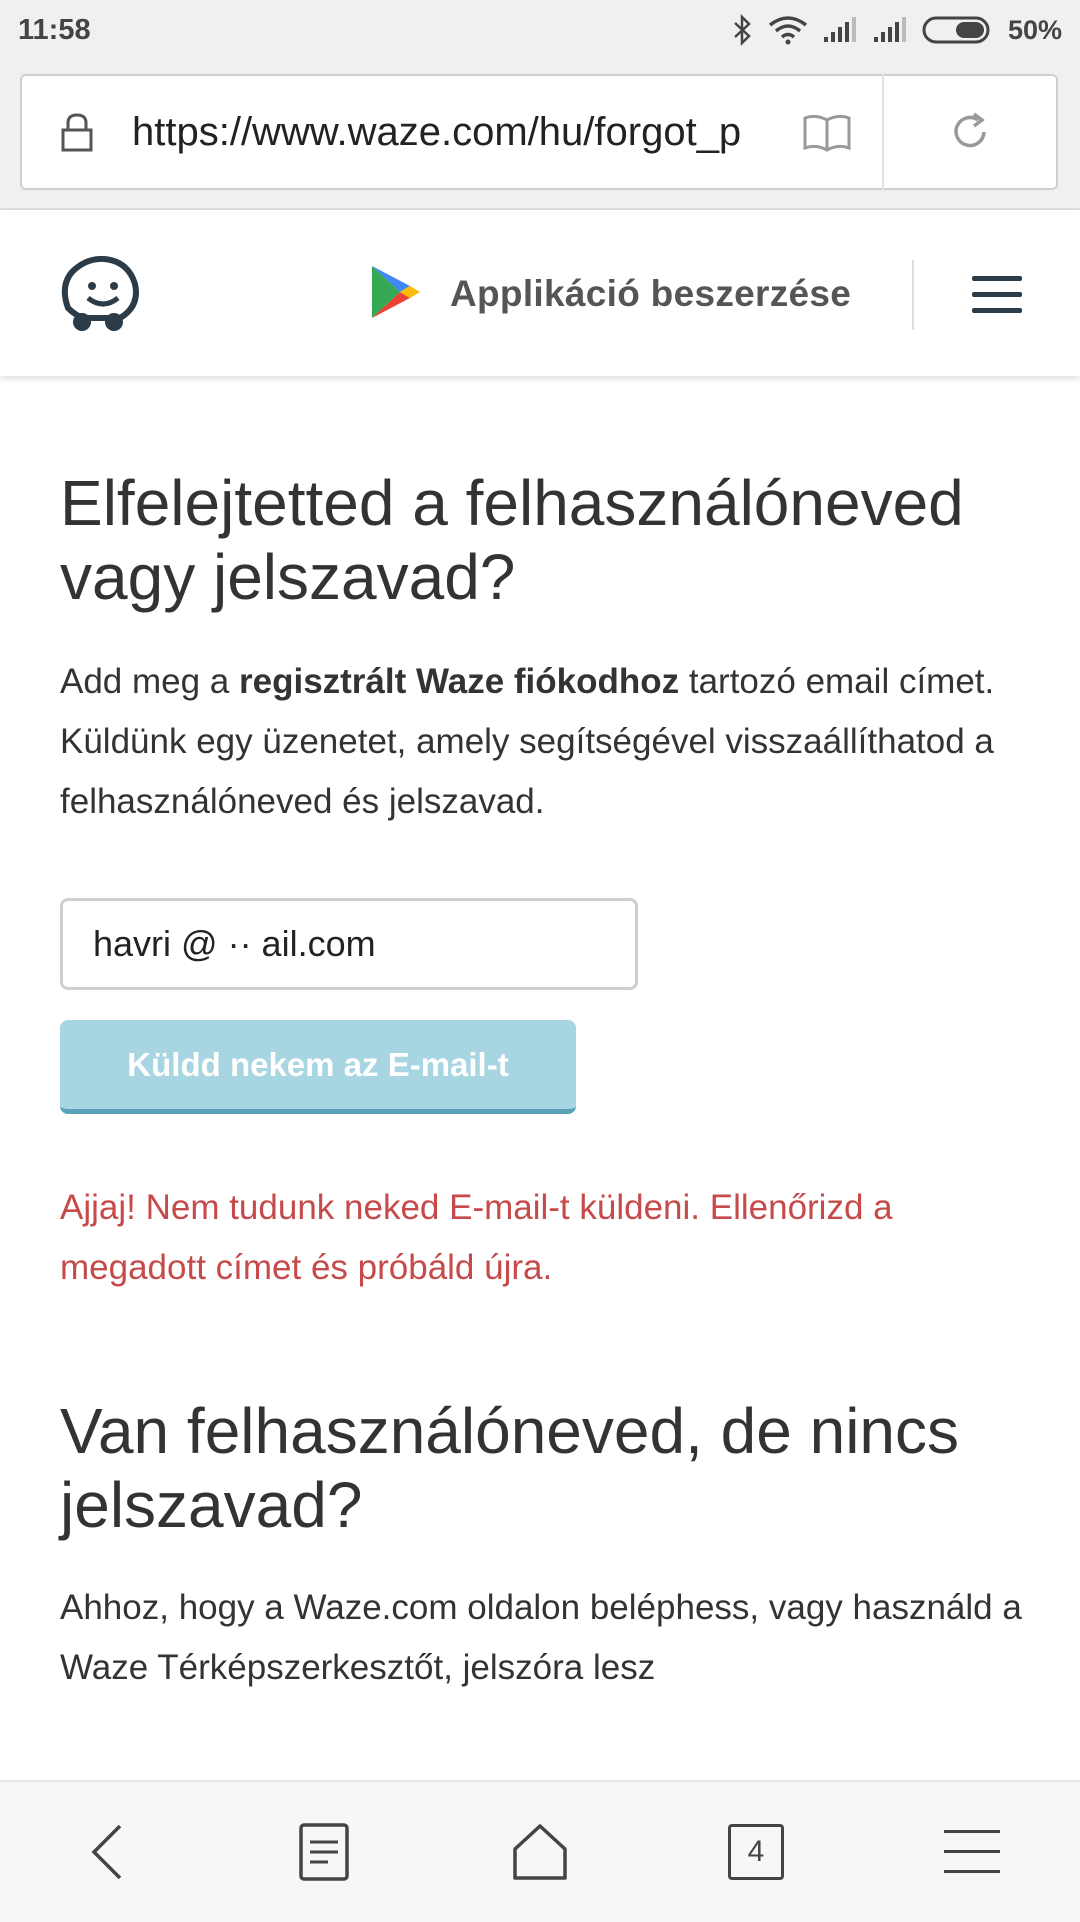 This screenshot has width=1080, height=1922. I want to click on browser-toolbar: https://www.waze.com/hu/forgot_p, so click(540, 135).